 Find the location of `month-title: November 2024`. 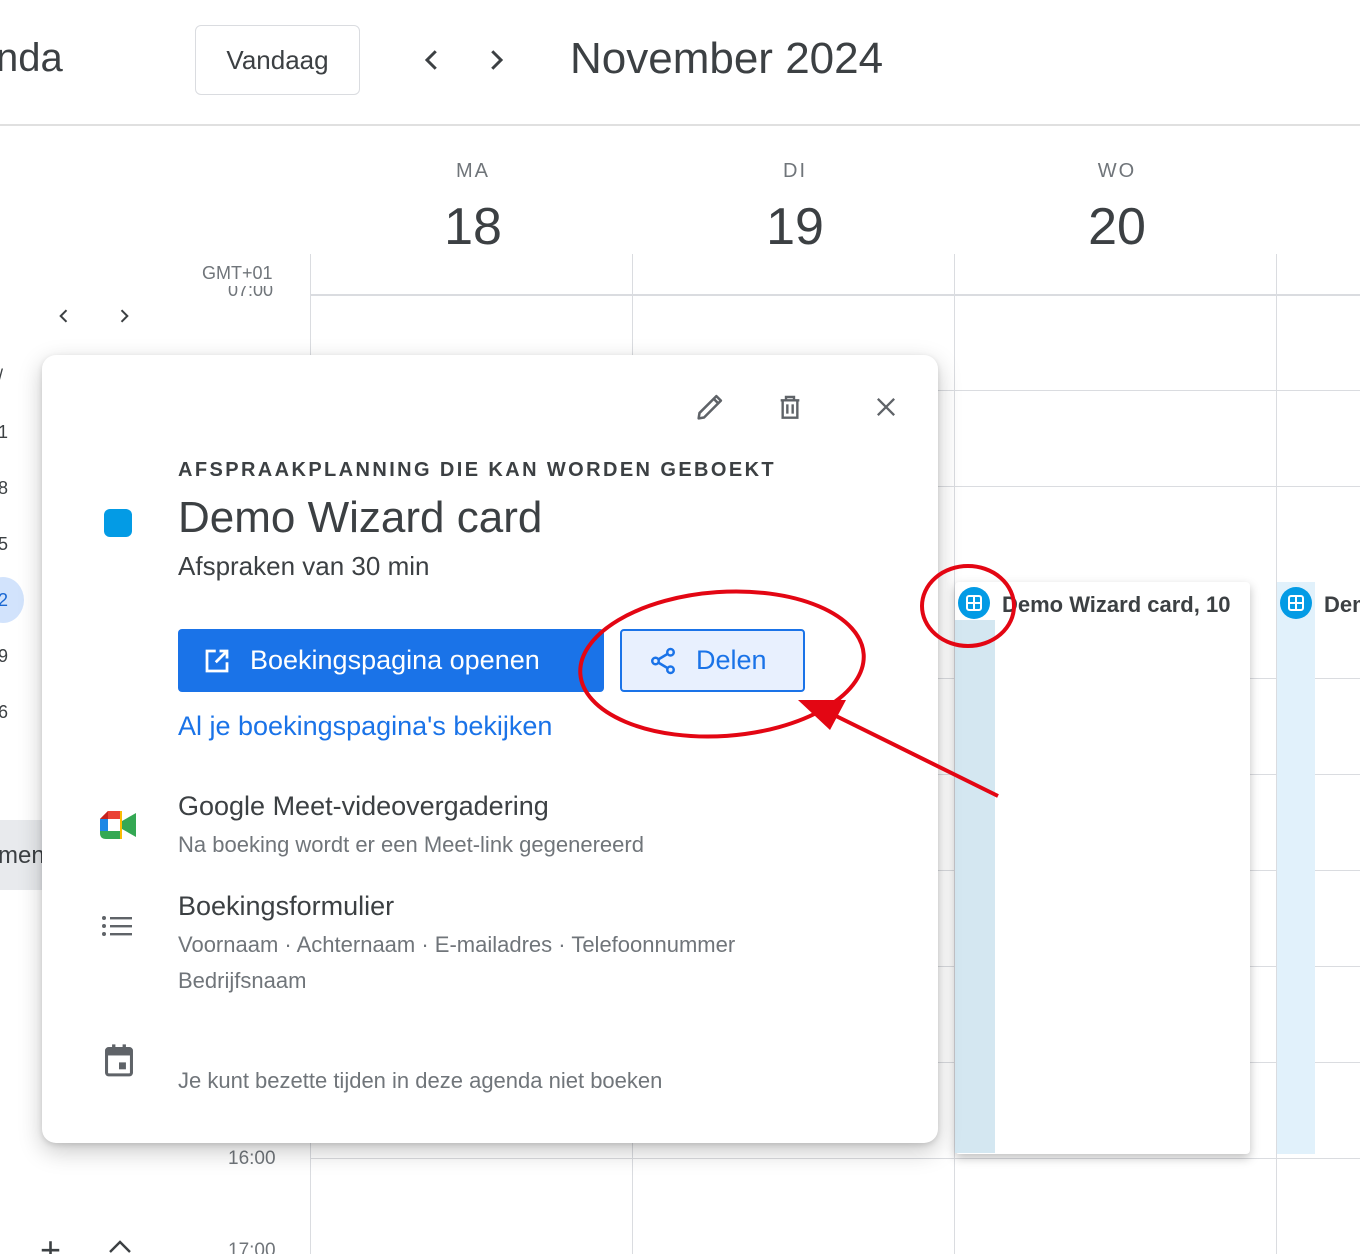

month-title: November 2024 is located at coordinates (727, 58).